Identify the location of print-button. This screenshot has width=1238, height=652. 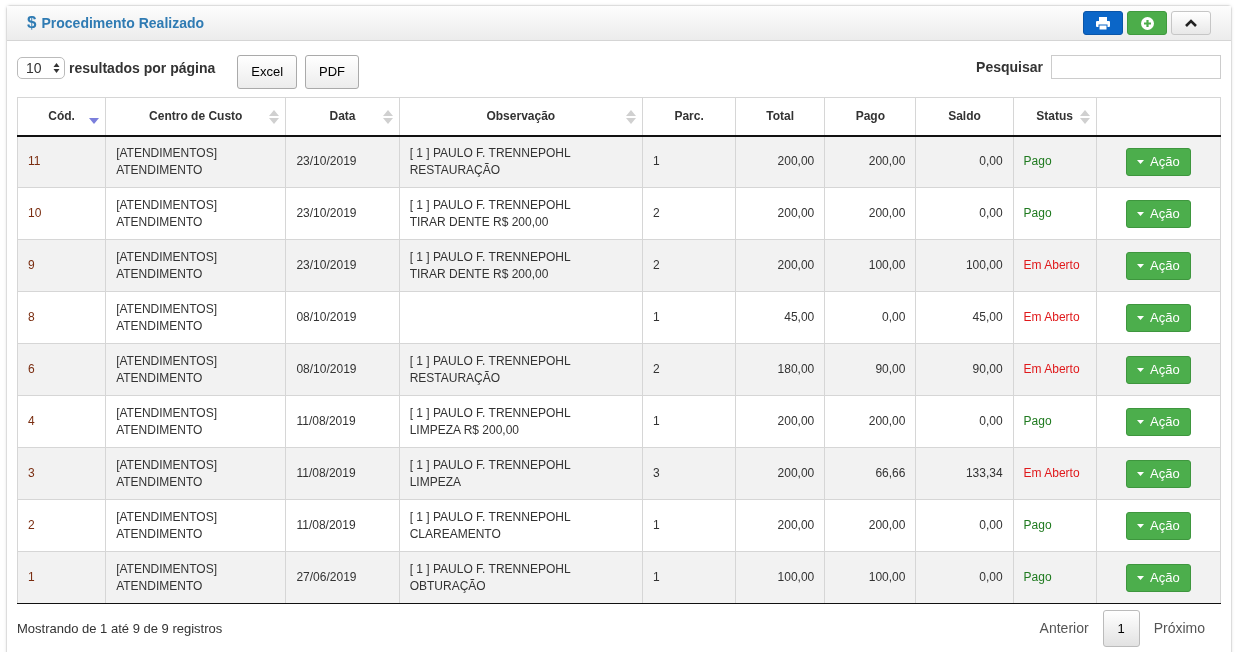
(1103, 23).